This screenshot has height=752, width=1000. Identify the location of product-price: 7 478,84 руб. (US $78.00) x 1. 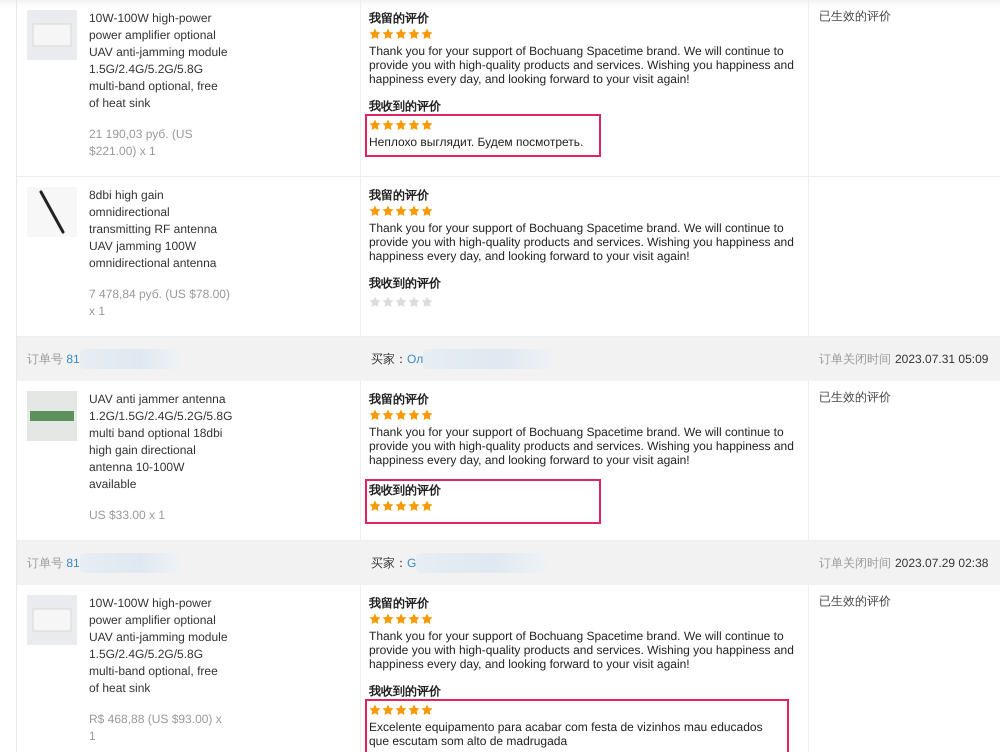
(160, 303).